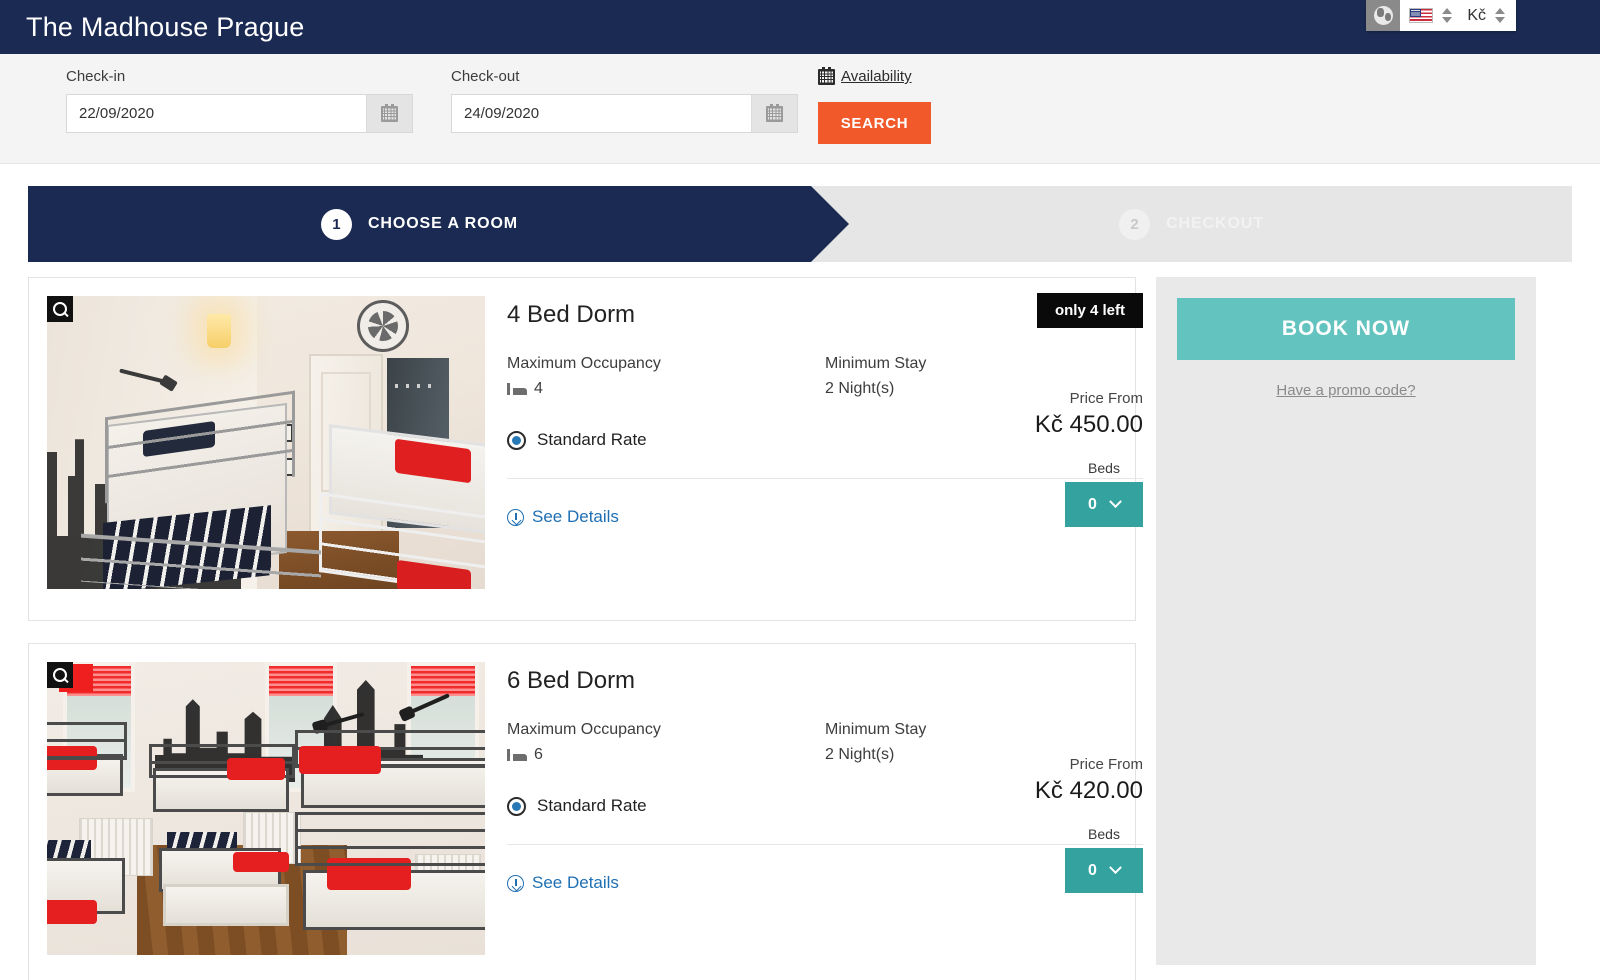 The image size is (1600, 980). I want to click on checkout-label: Check-out, so click(485, 76).